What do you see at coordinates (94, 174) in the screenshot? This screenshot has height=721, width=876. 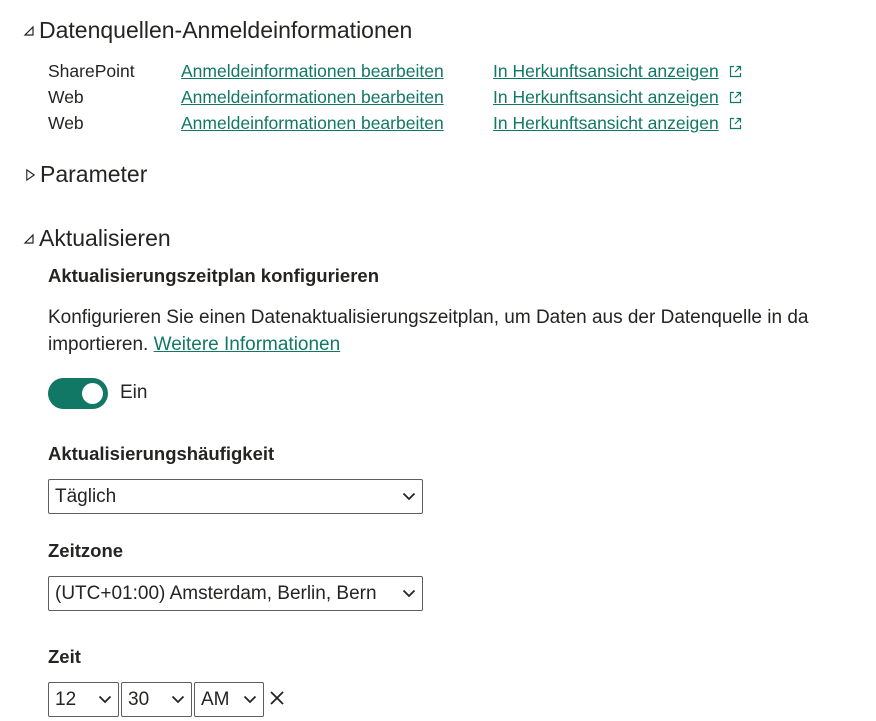 I see `section-parameters-title: Parameter` at bounding box center [94, 174].